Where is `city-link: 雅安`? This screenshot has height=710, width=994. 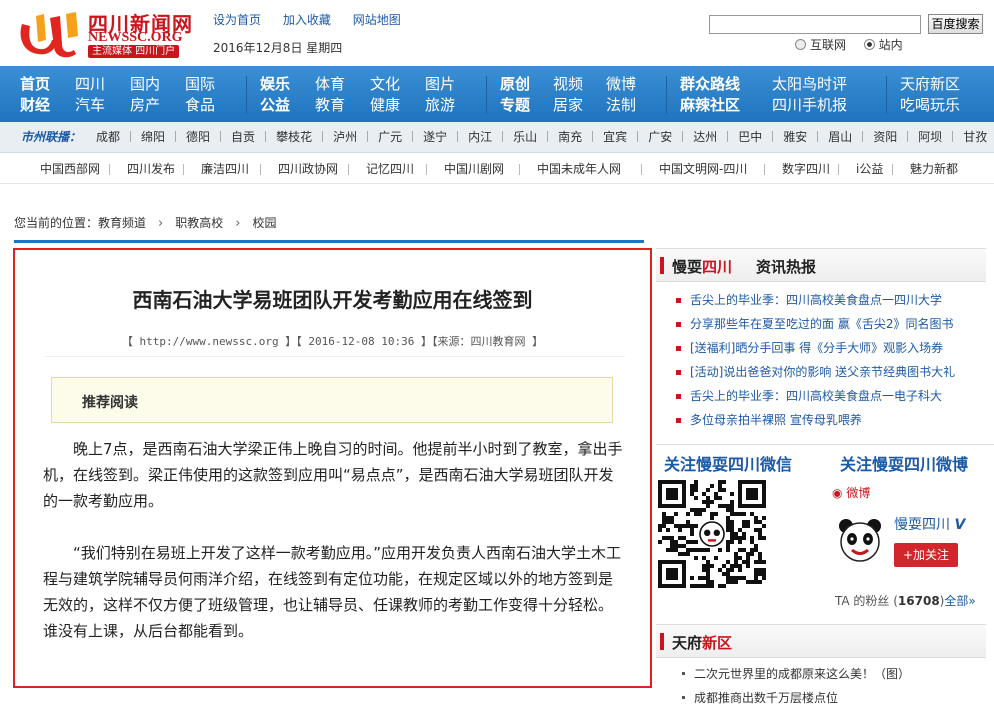
city-link: 雅安 is located at coordinates (795, 137).